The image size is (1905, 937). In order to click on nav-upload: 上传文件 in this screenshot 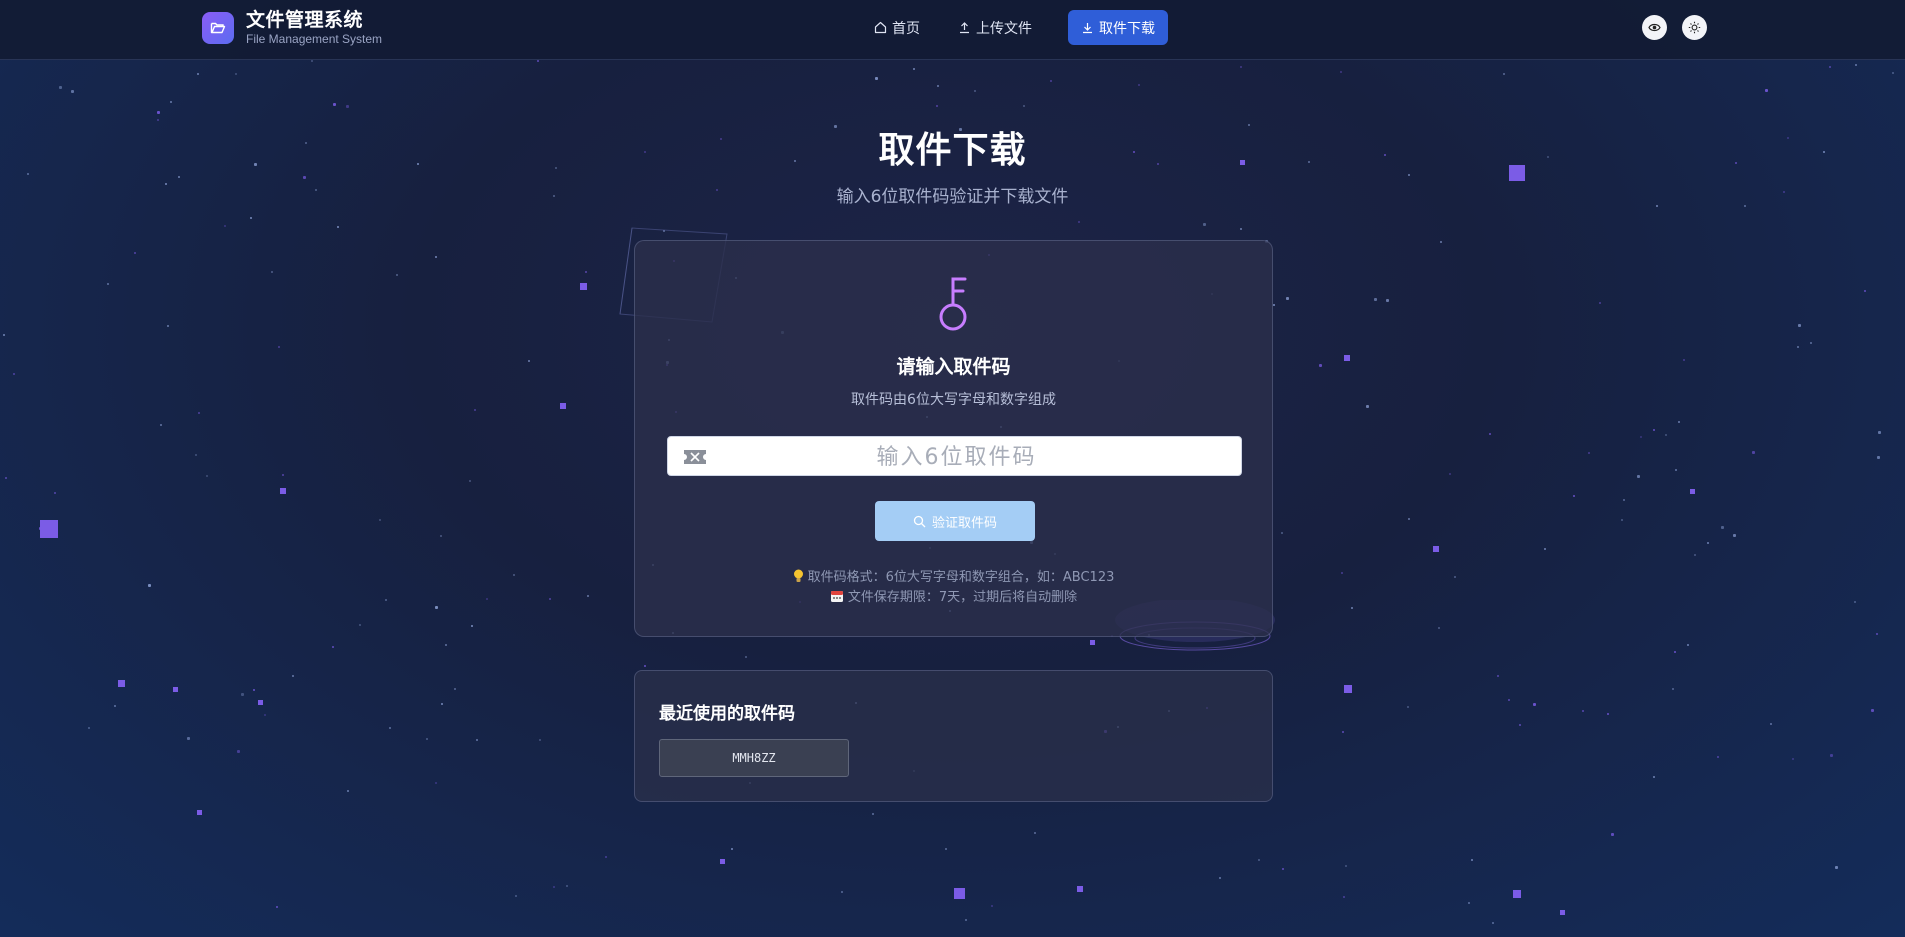, I will do `click(995, 27)`.